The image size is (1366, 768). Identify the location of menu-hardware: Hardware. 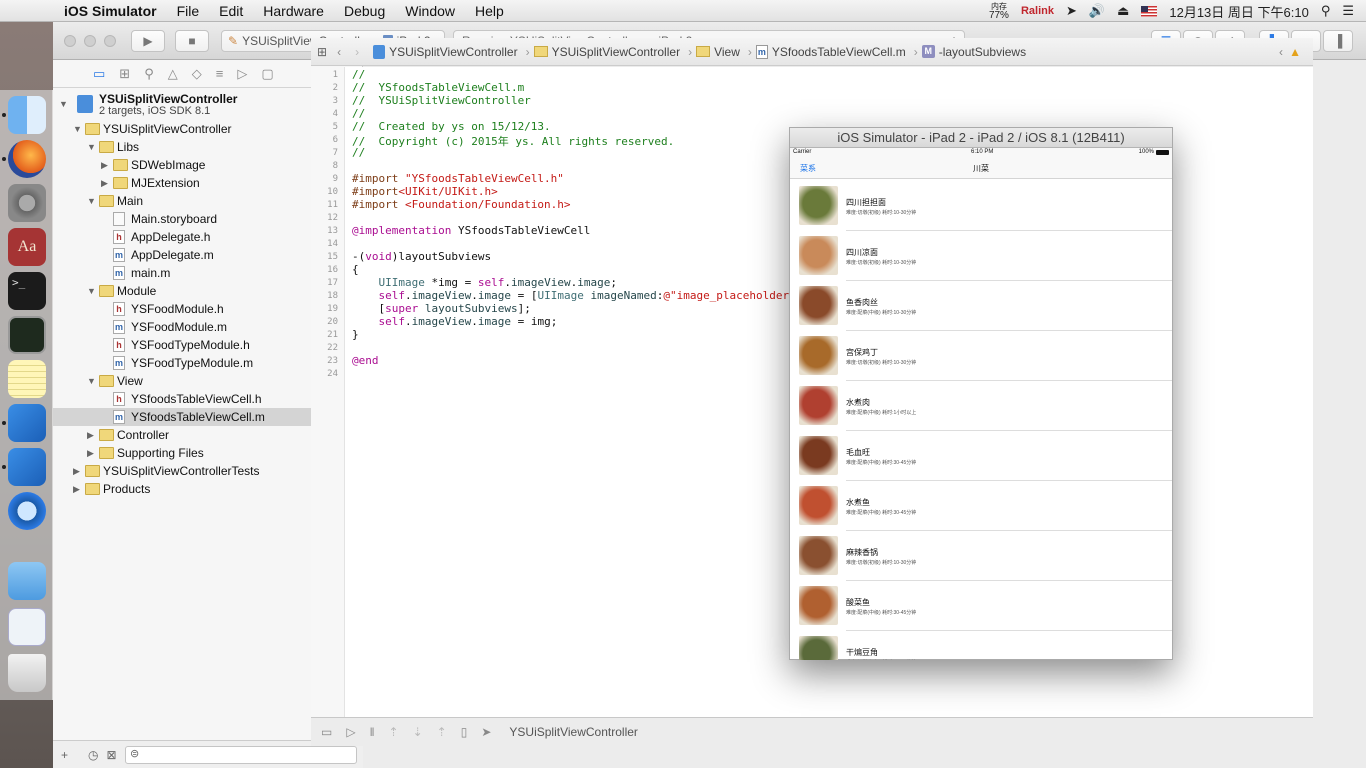
(293, 11).